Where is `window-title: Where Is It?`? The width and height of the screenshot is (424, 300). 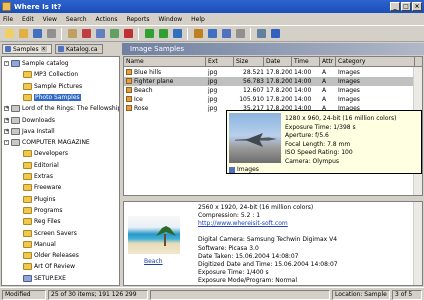 window-title: Where Is It? is located at coordinates (38, 6).